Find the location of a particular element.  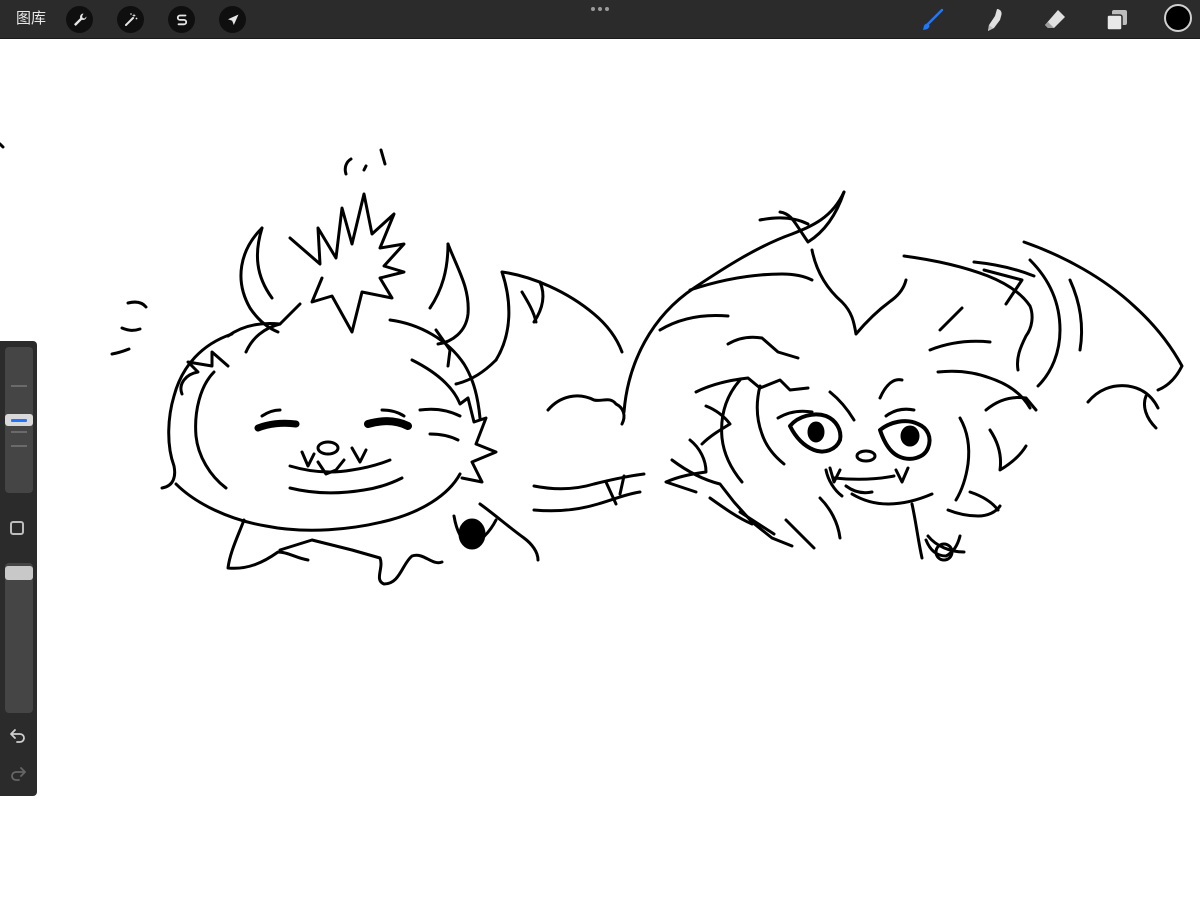

layers-button is located at coordinates (1117, 20).